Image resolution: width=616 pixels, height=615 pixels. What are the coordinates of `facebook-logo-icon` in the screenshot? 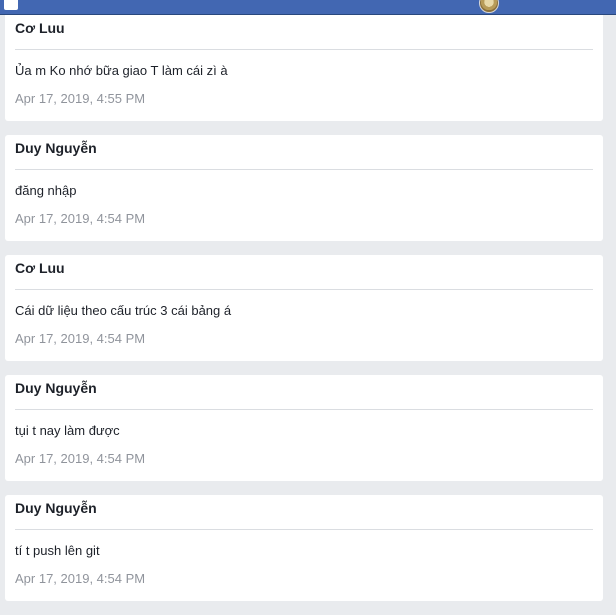 It's located at (11, 5).